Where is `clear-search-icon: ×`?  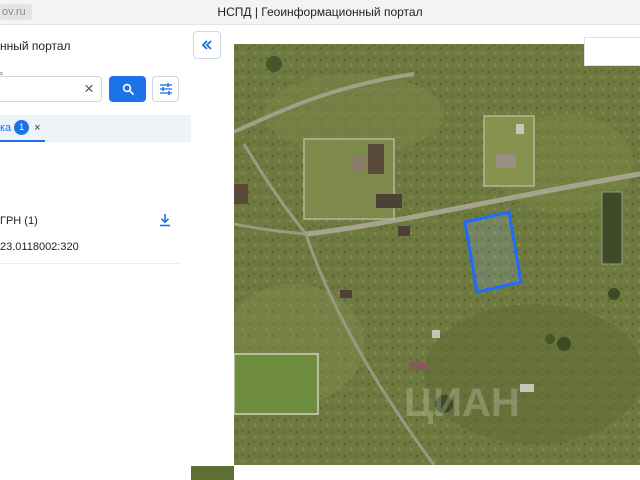
clear-search-icon: × is located at coordinates (89, 89).